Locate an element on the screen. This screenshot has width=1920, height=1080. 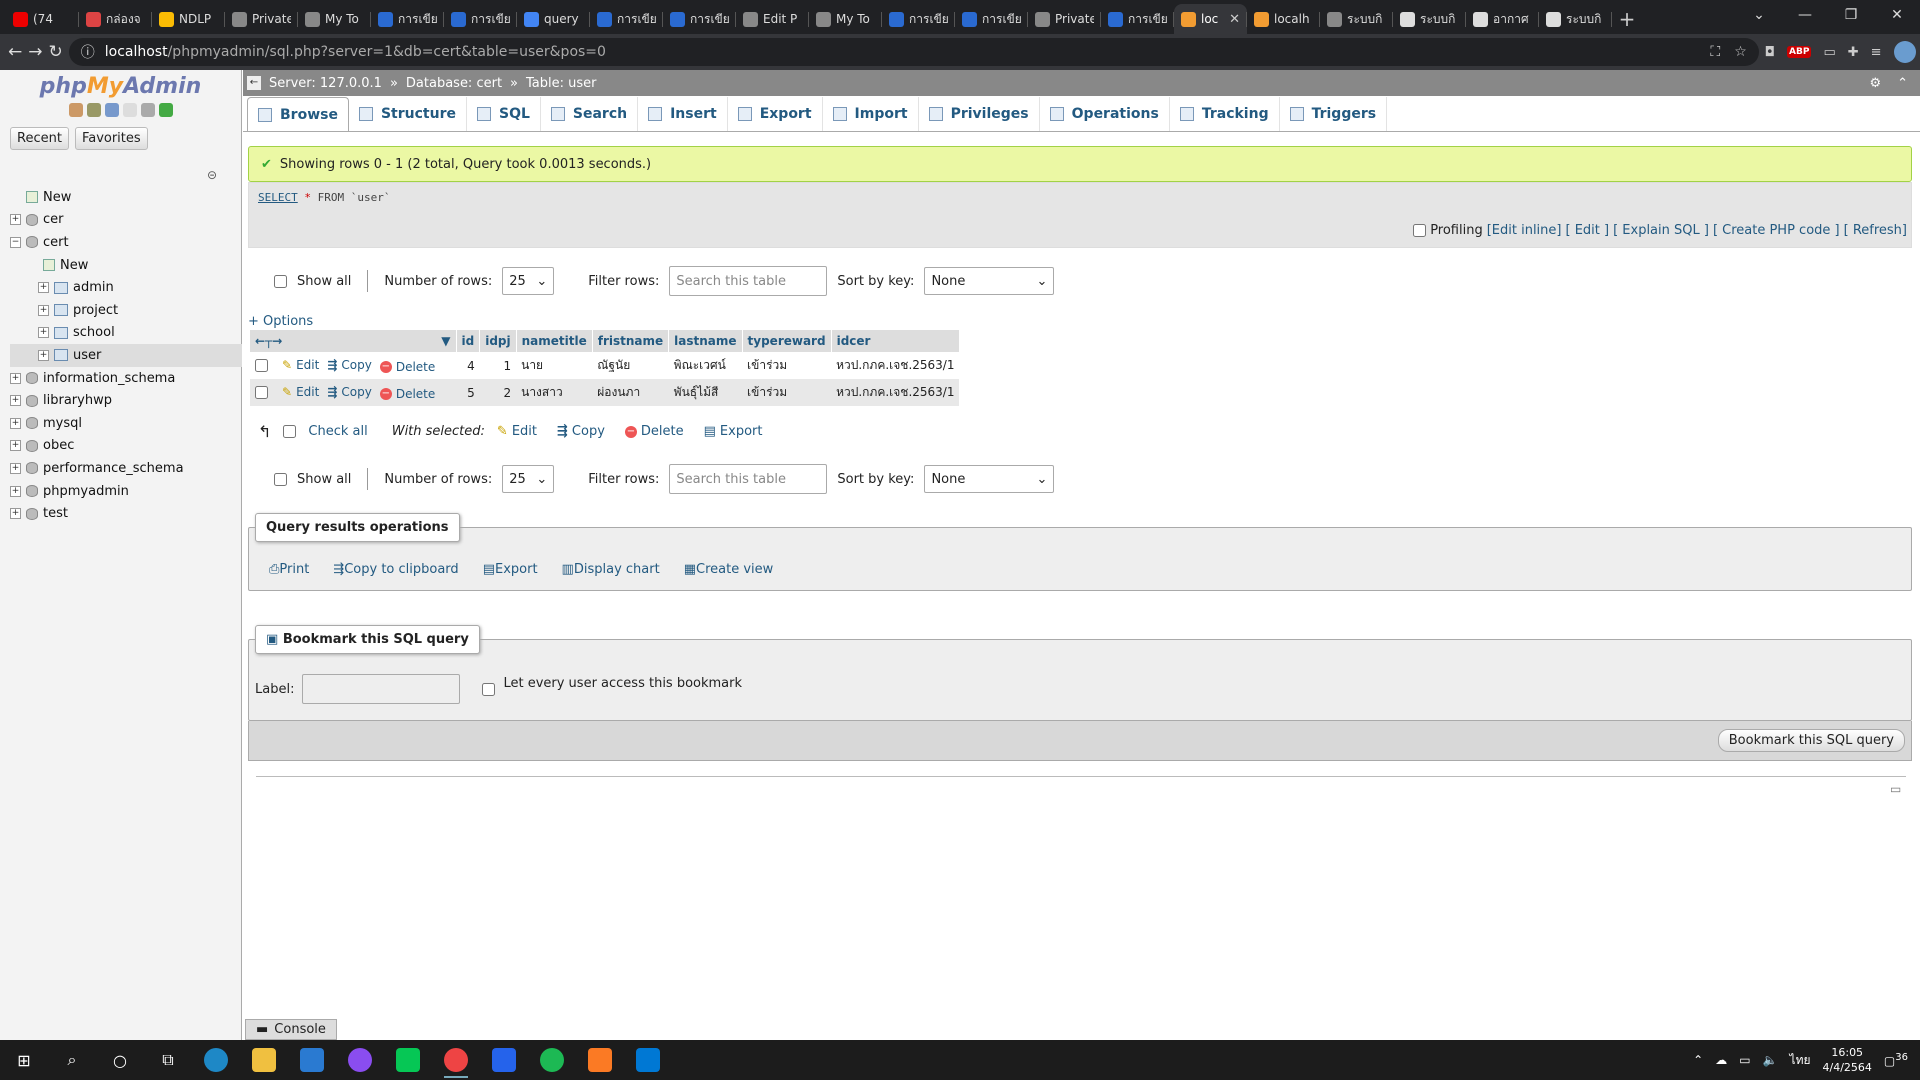
create-view-link: ▦Create view is located at coordinates (729, 569).